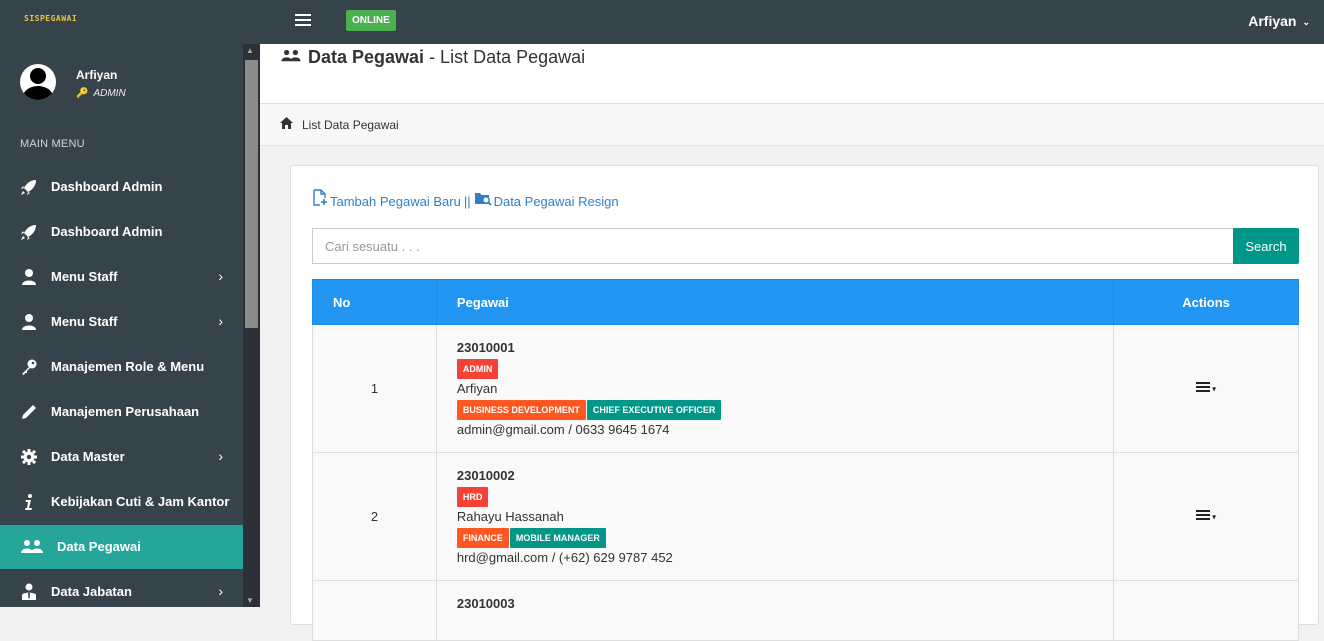 This screenshot has height=641, width=1324. What do you see at coordinates (286, 124) in the screenshot?
I see `home-icon` at bounding box center [286, 124].